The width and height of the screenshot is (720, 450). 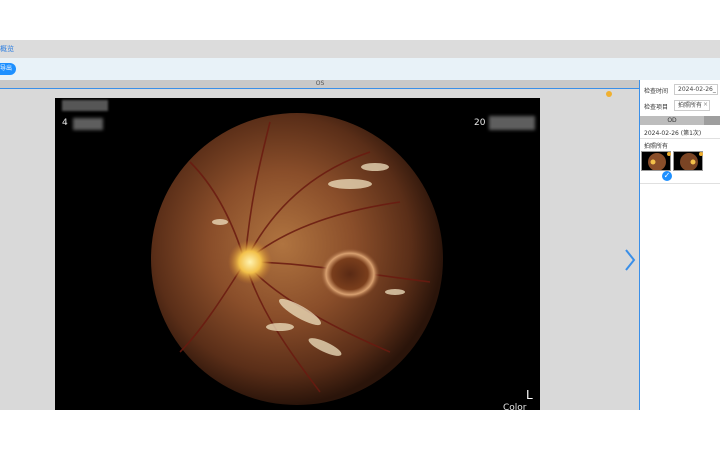 What do you see at coordinates (529, 395) in the screenshot?
I see `eye-label: L` at bounding box center [529, 395].